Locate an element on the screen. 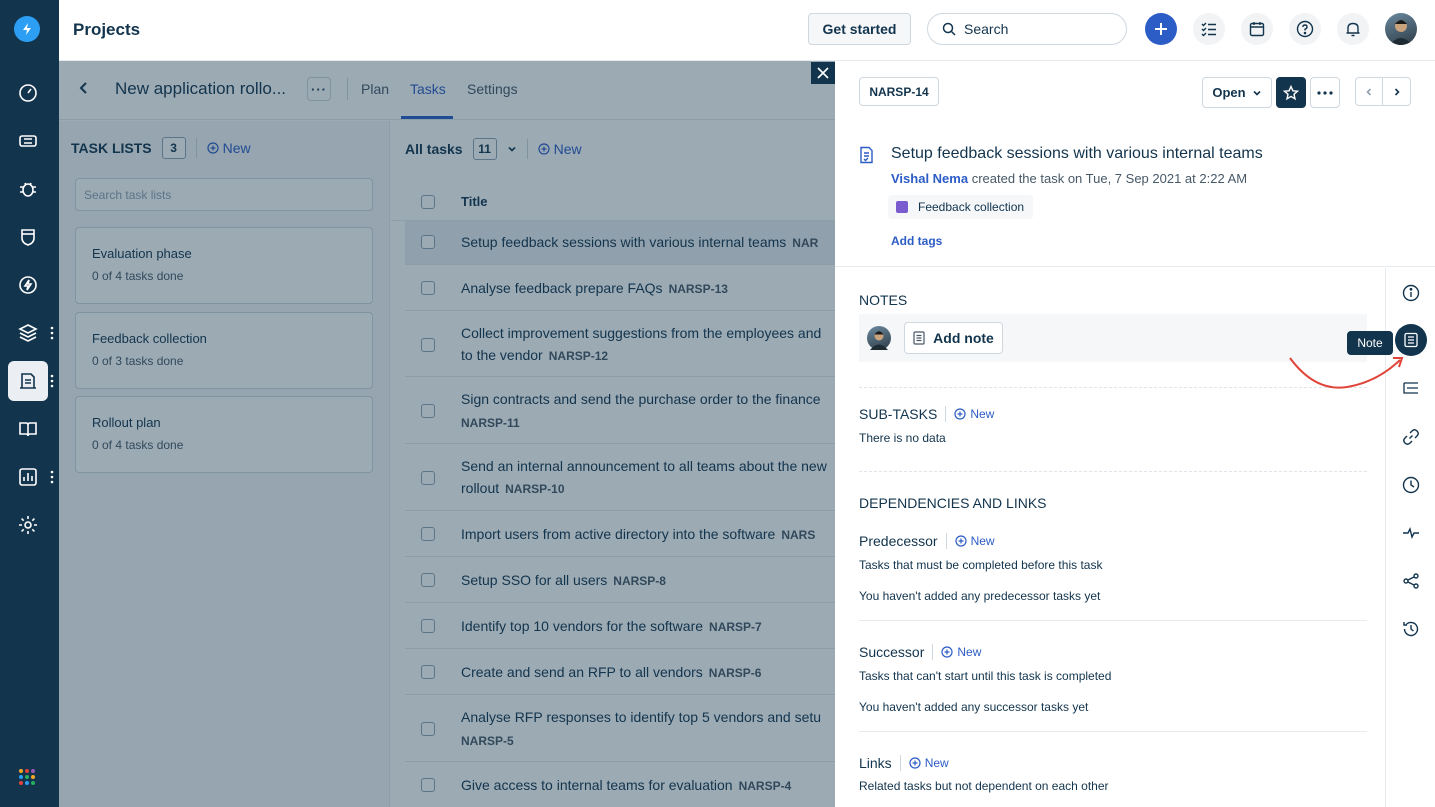  top-bar: Projects Get started Search is located at coordinates (747, 30).